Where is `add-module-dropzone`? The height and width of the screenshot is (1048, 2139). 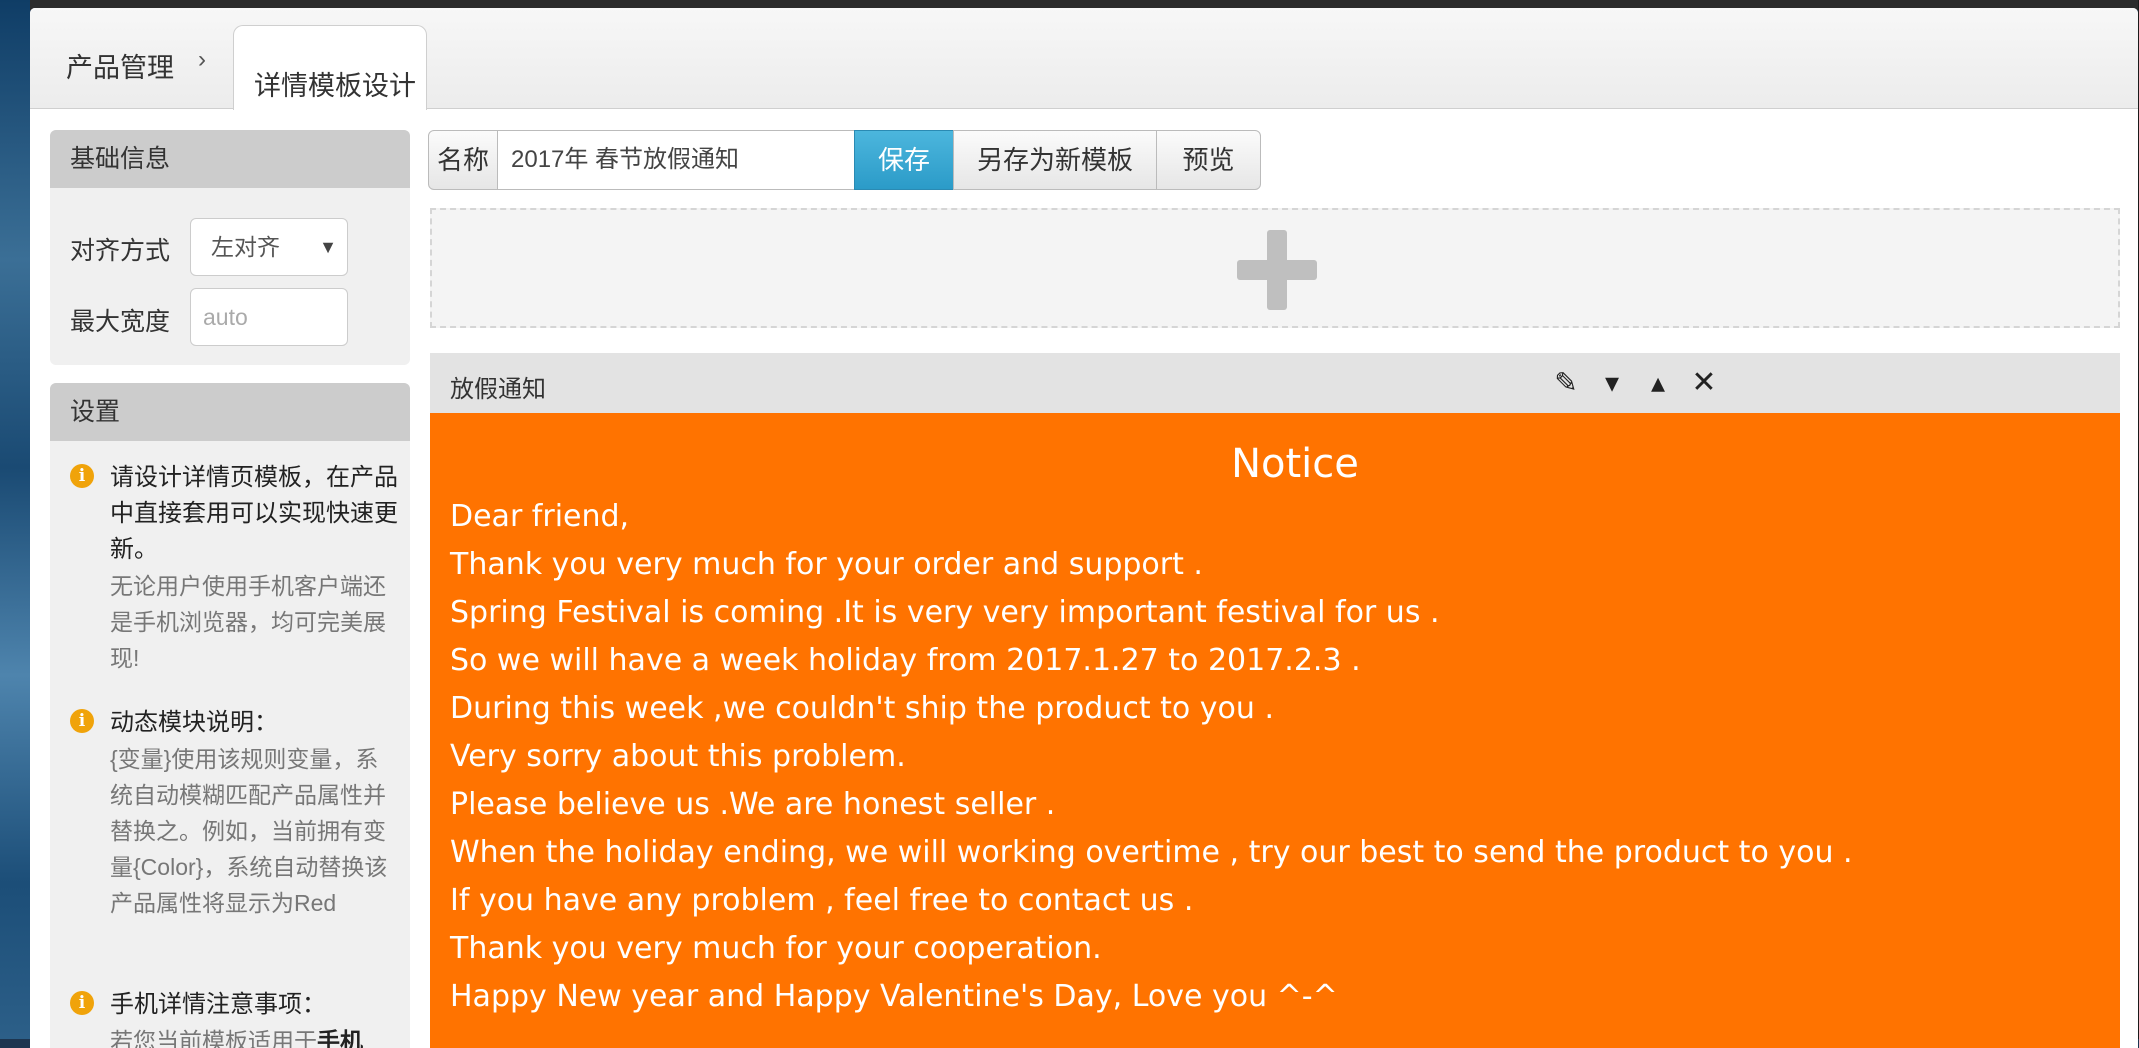 add-module-dropzone is located at coordinates (1275, 268).